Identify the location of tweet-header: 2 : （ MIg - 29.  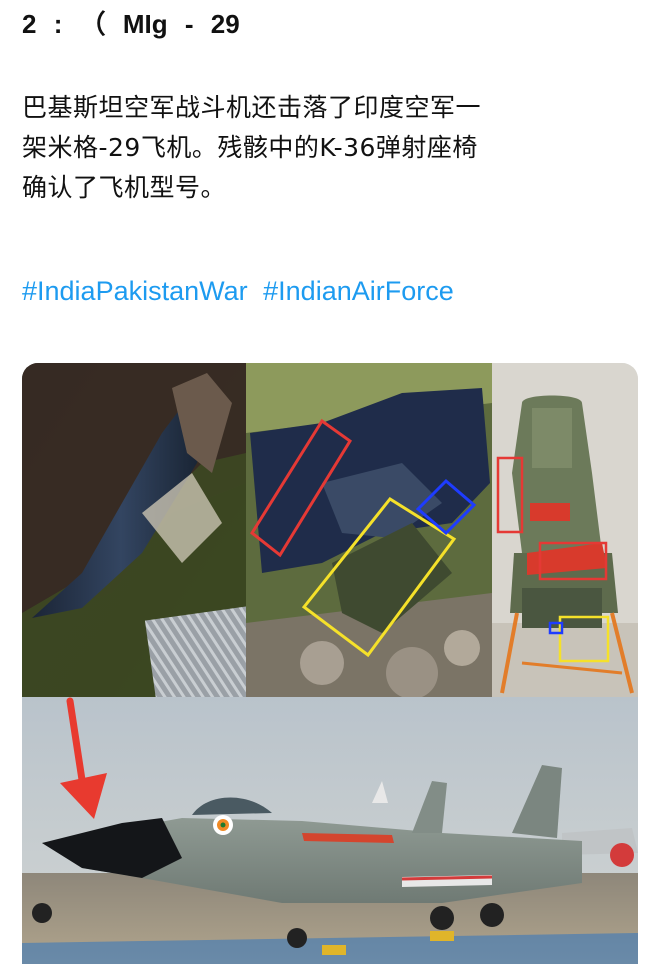
(136, 24).